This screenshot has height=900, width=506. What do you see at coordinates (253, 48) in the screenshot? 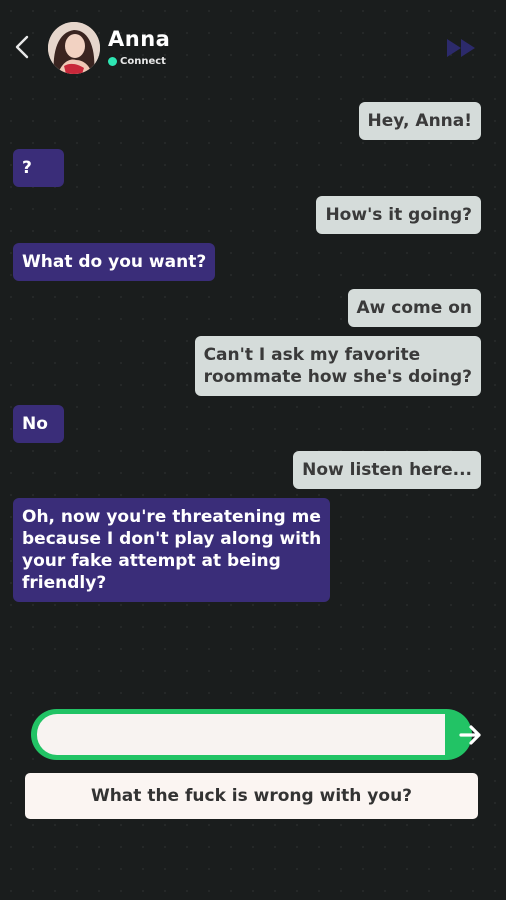
I see `chat-header: Anna Connect` at bounding box center [253, 48].